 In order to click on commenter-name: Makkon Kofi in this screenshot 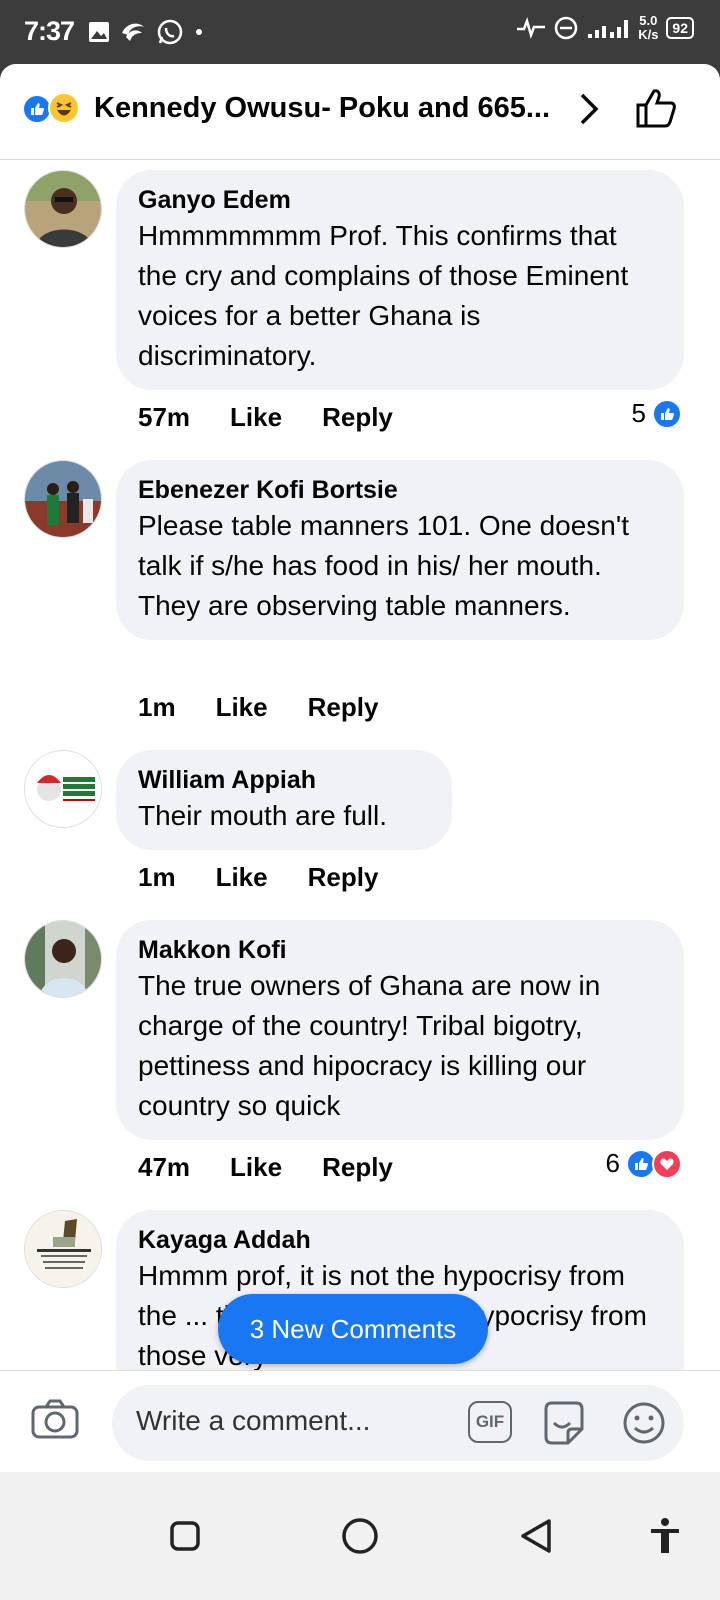, I will do `click(399, 950)`.